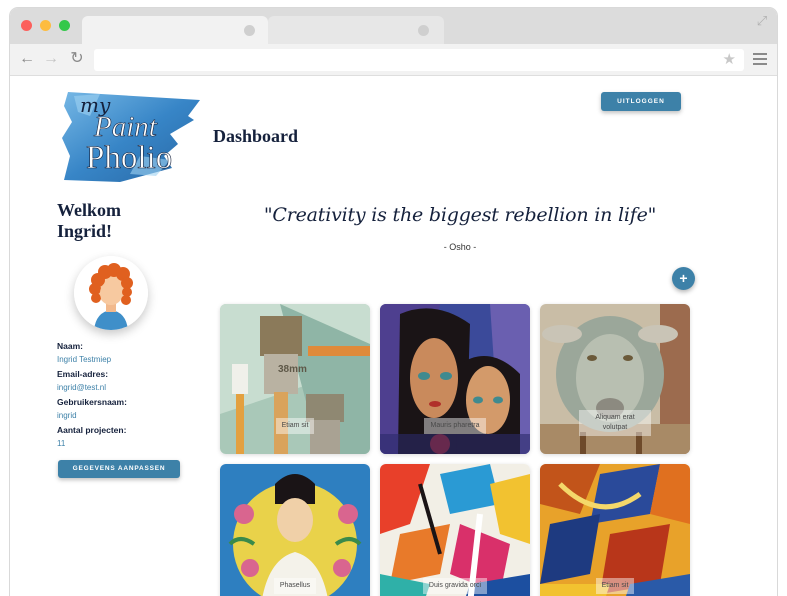 Image resolution: width=787 pixels, height=596 pixels. What do you see at coordinates (61, 443) in the screenshot?
I see `project-count-value: 11` at bounding box center [61, 443].